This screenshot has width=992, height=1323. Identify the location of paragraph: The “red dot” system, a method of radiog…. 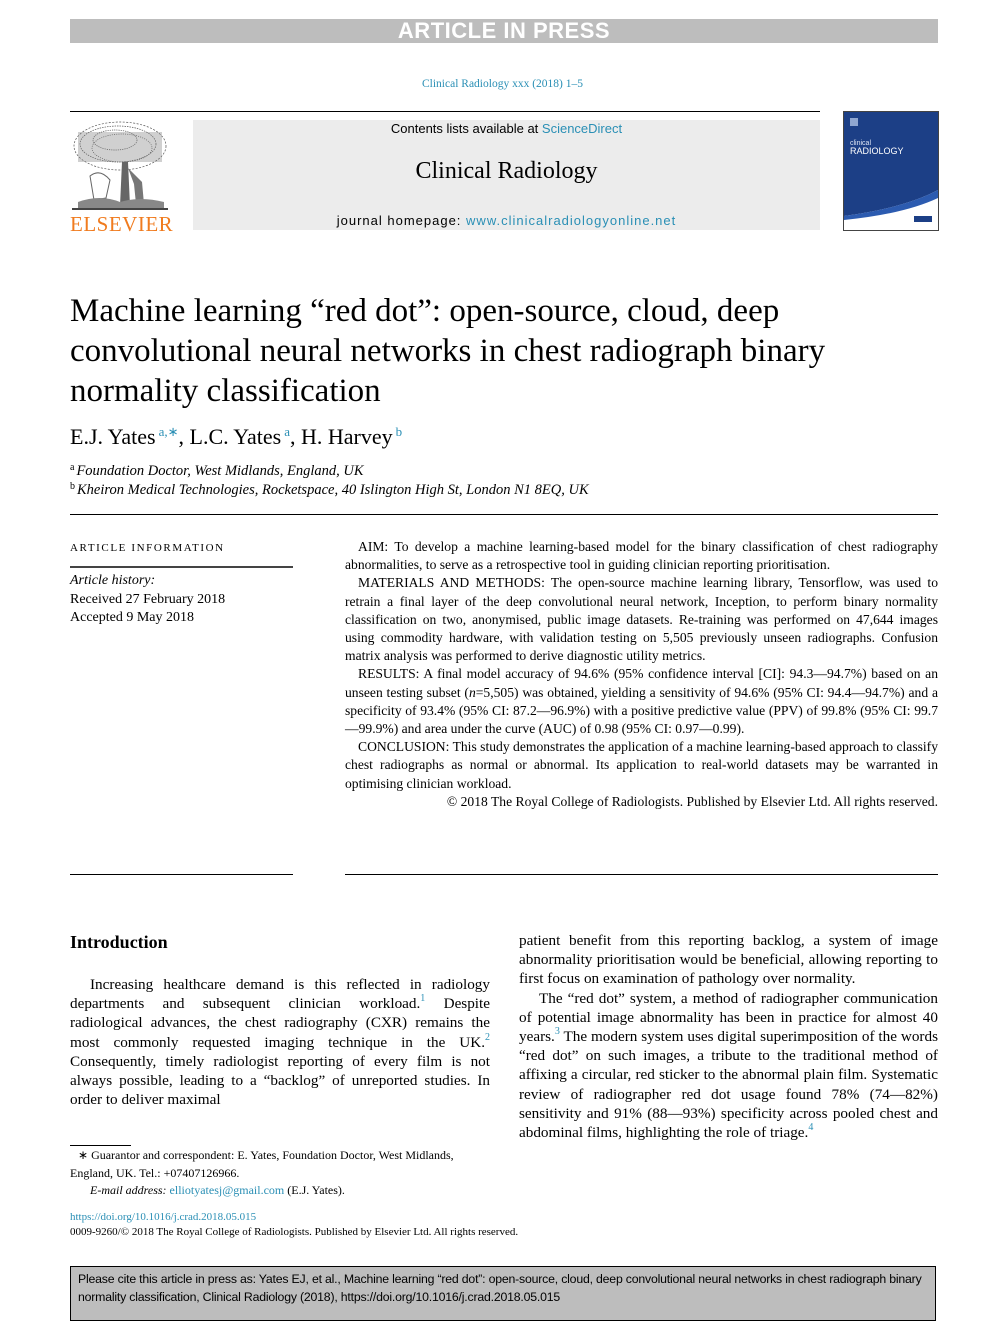
(728, 1066).